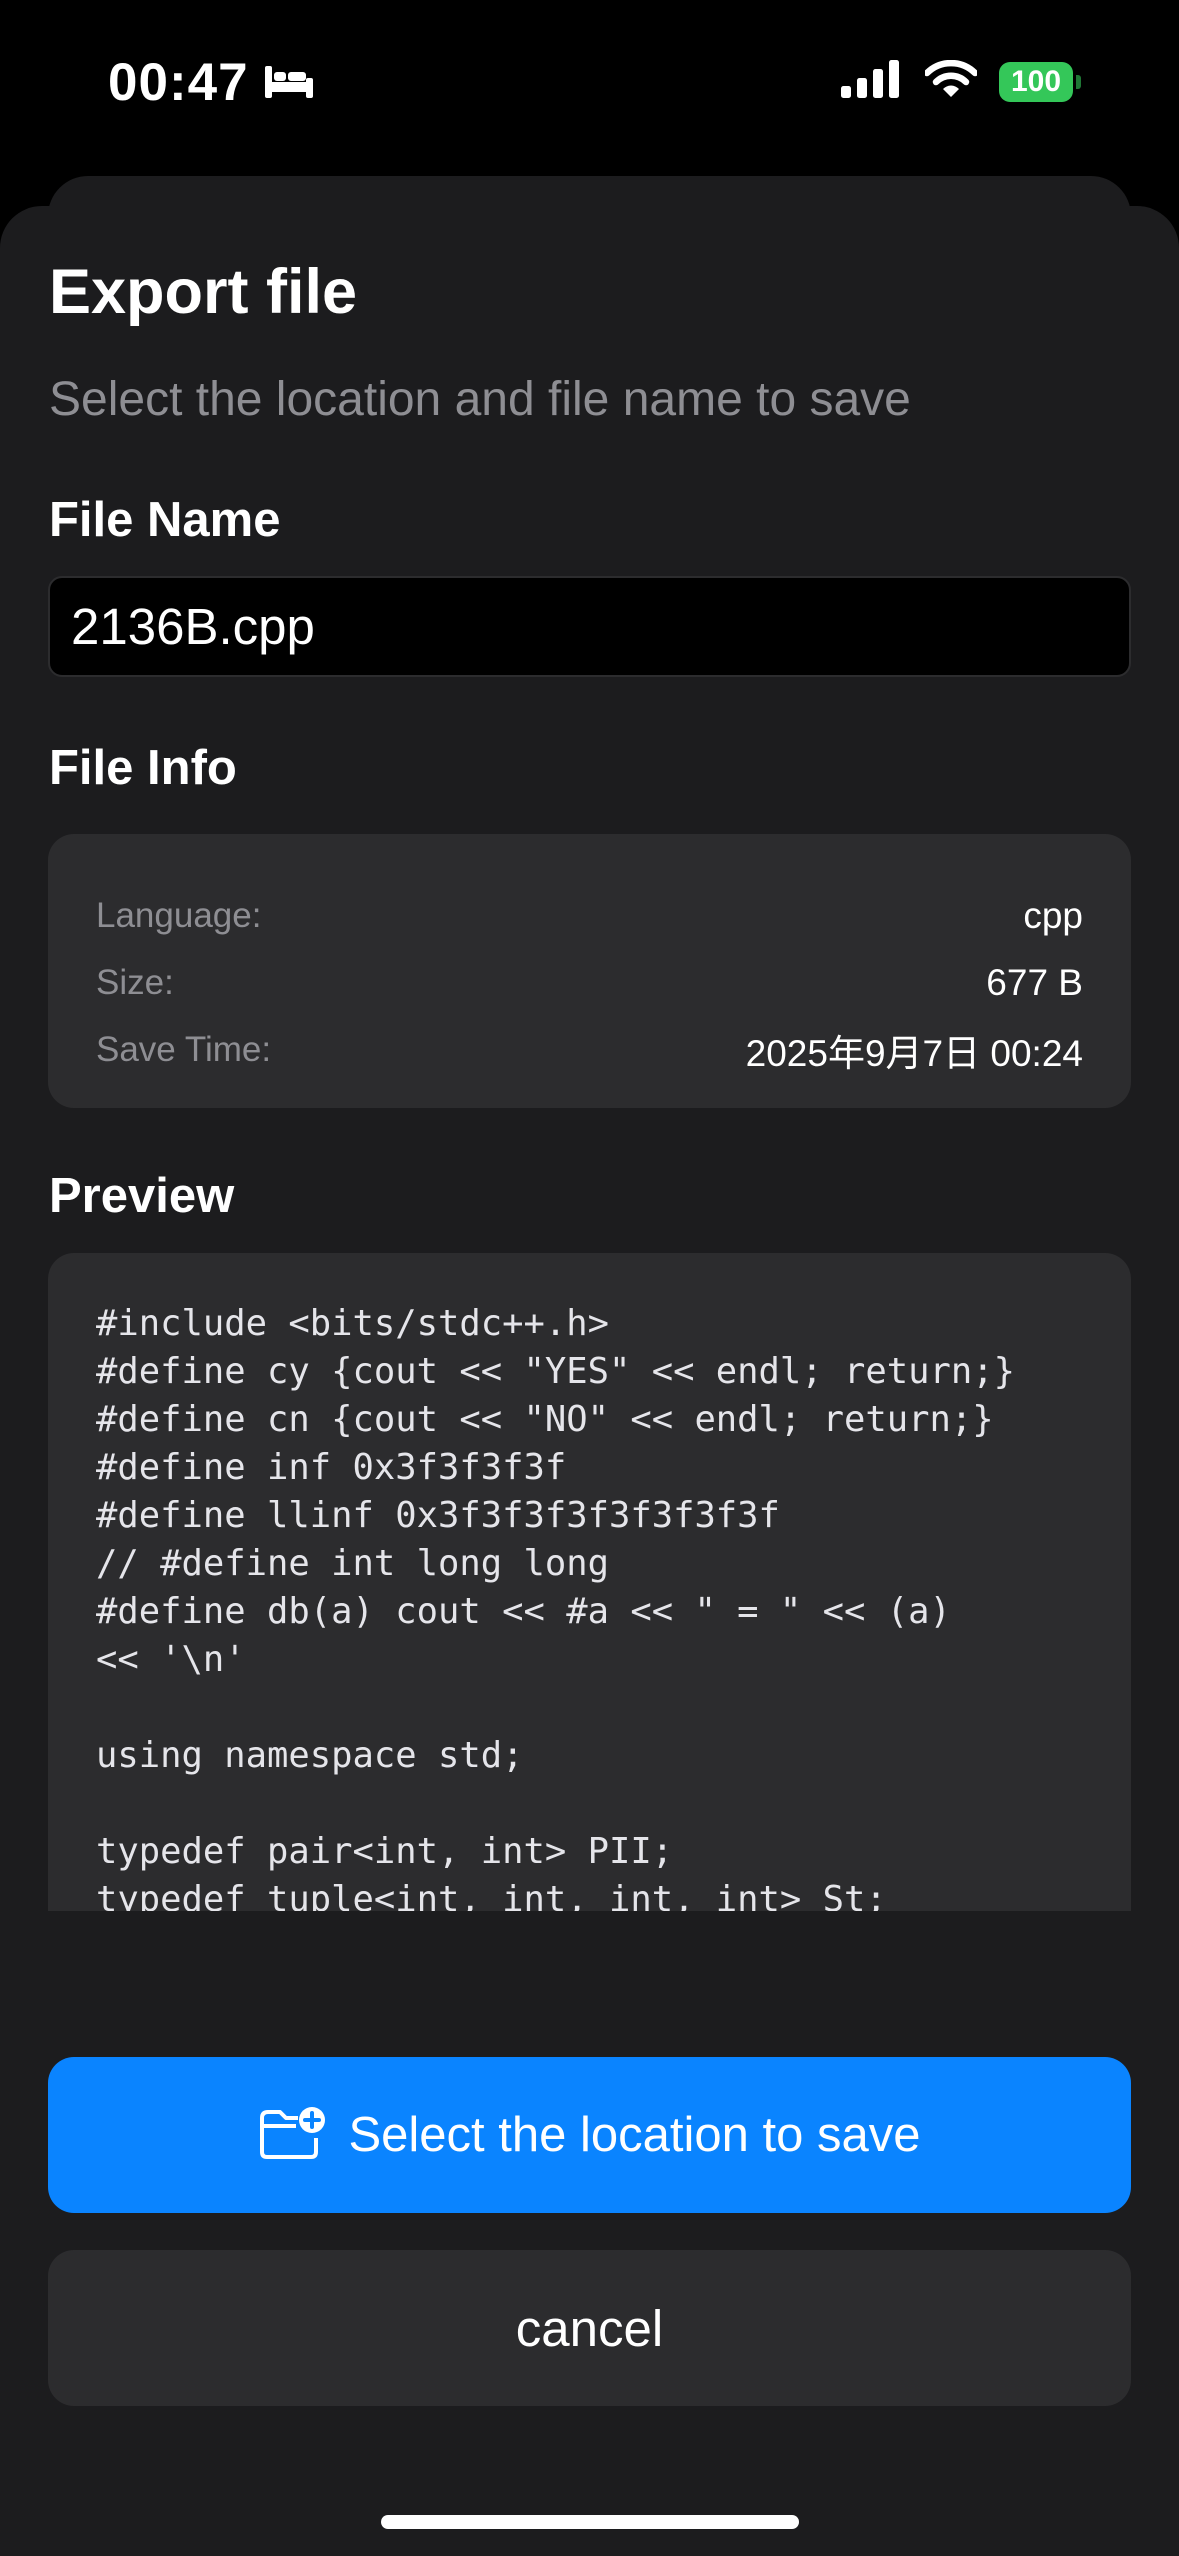  Describe the element at coordinates (634, 2135) in the screenshot. I see `select-location-label: Select the location to save` at that location.